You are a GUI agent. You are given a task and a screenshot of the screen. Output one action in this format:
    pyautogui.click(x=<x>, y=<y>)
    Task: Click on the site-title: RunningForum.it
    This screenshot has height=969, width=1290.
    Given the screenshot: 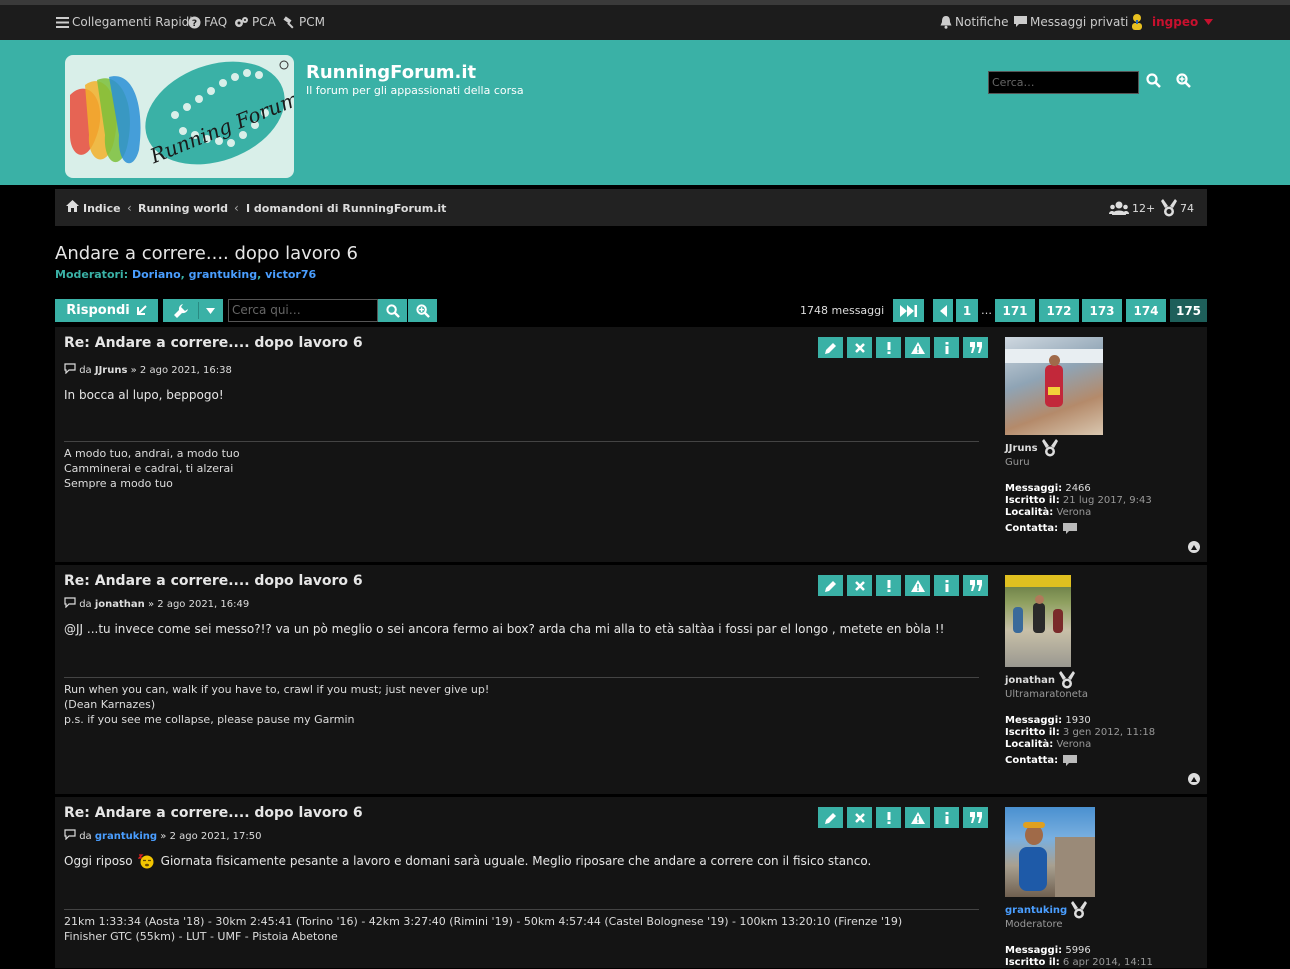 What is the action you would take?
    pyautogui.click(x=391, y=72)
    